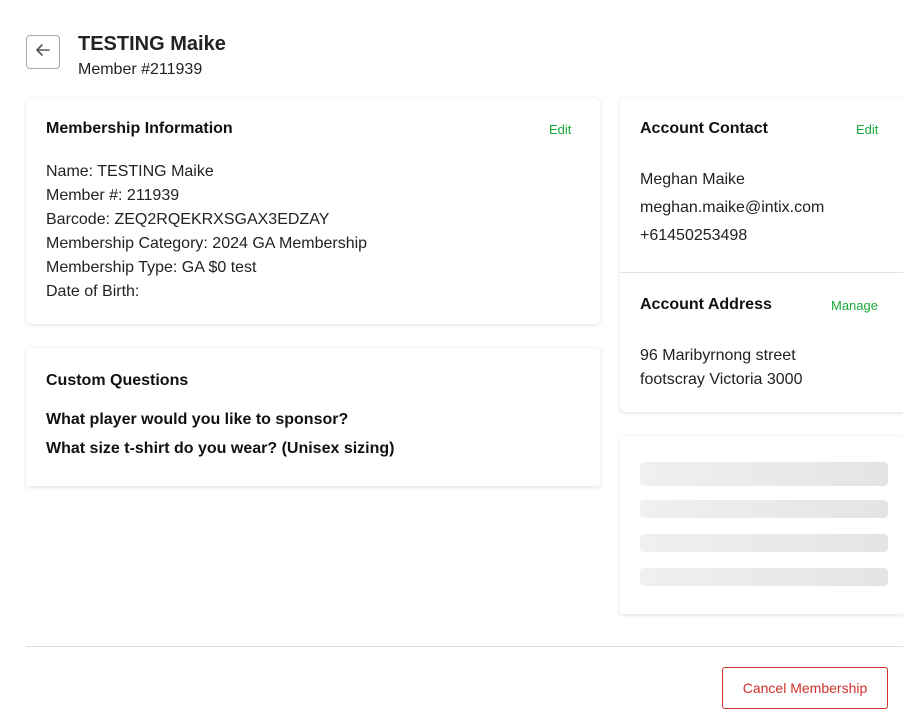 The width and height of the screenshot is (903, 724). I want to click on account-section-divider, so click(761, 272).